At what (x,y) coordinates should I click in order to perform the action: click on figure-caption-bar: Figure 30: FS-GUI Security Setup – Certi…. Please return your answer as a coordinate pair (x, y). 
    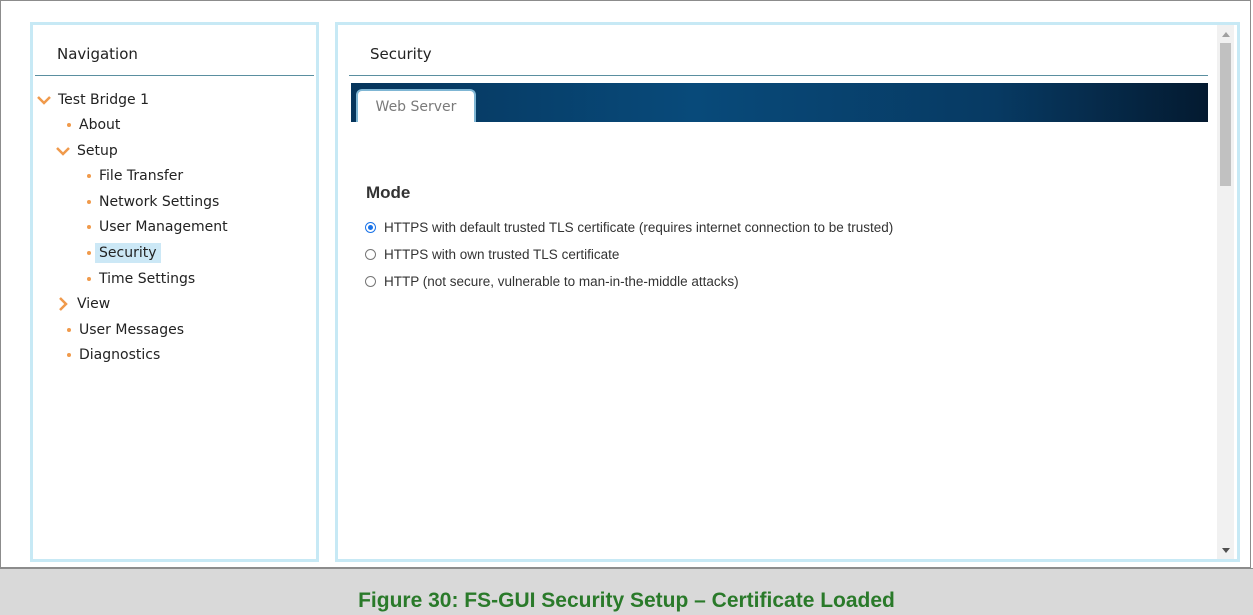
    Looking at the image, I should click on (626, 591).